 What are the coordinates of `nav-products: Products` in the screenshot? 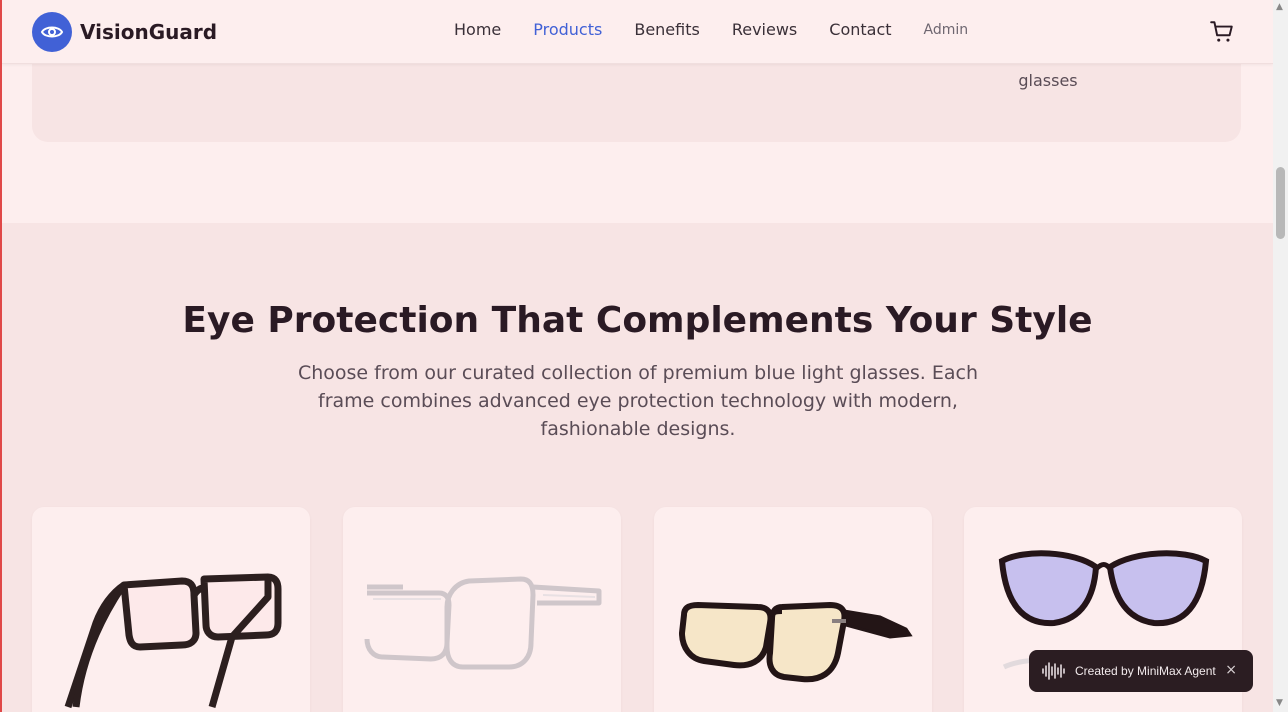 It's located at (567, 29).